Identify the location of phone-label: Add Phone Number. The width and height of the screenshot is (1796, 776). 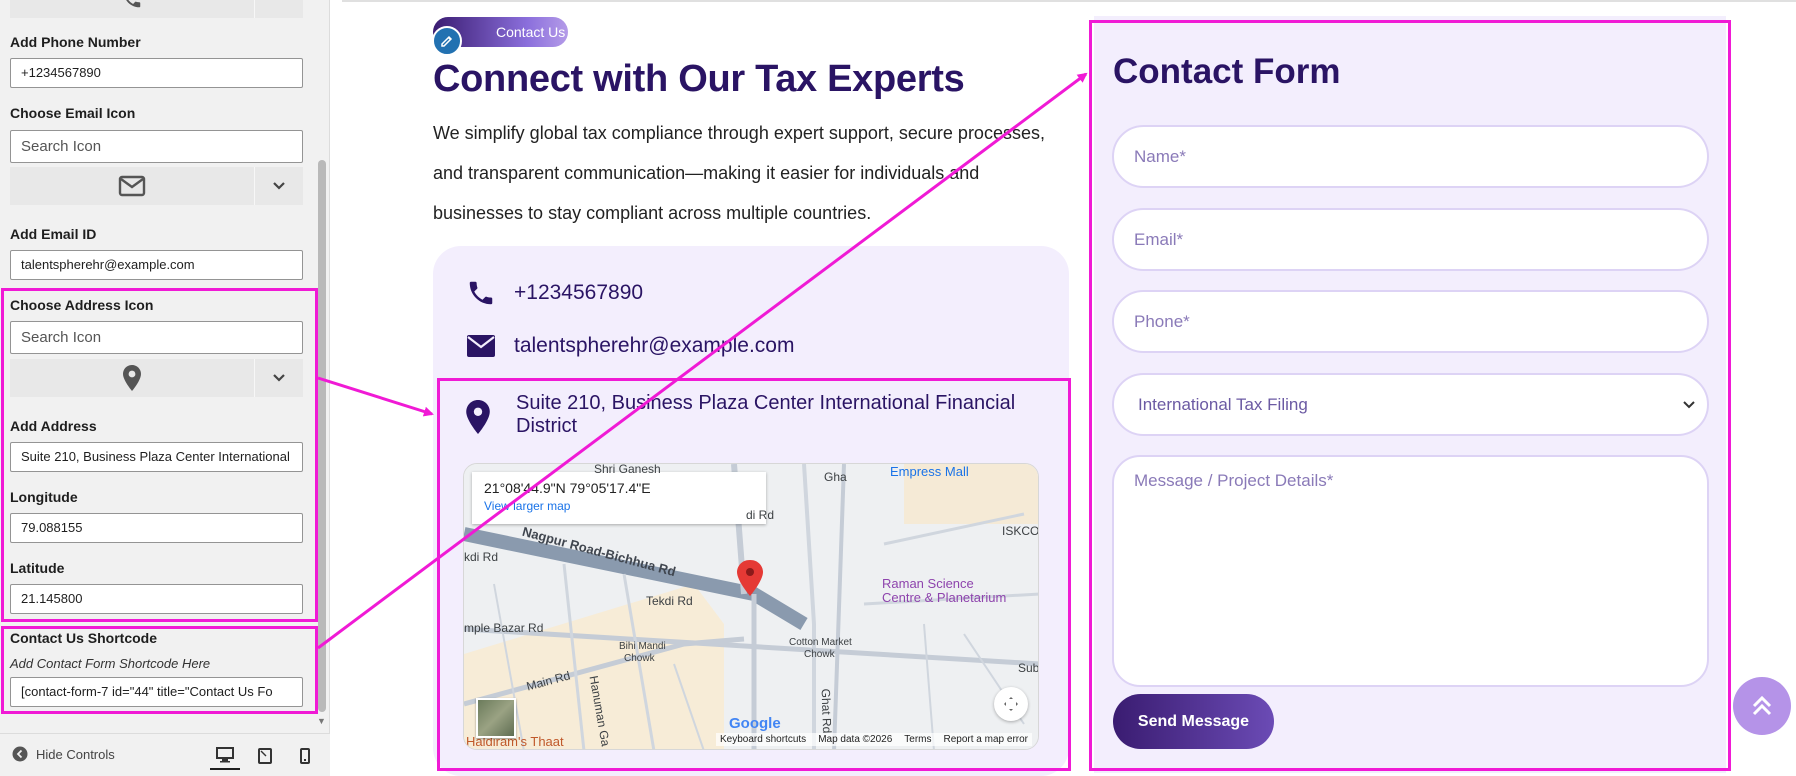
(75, 42).